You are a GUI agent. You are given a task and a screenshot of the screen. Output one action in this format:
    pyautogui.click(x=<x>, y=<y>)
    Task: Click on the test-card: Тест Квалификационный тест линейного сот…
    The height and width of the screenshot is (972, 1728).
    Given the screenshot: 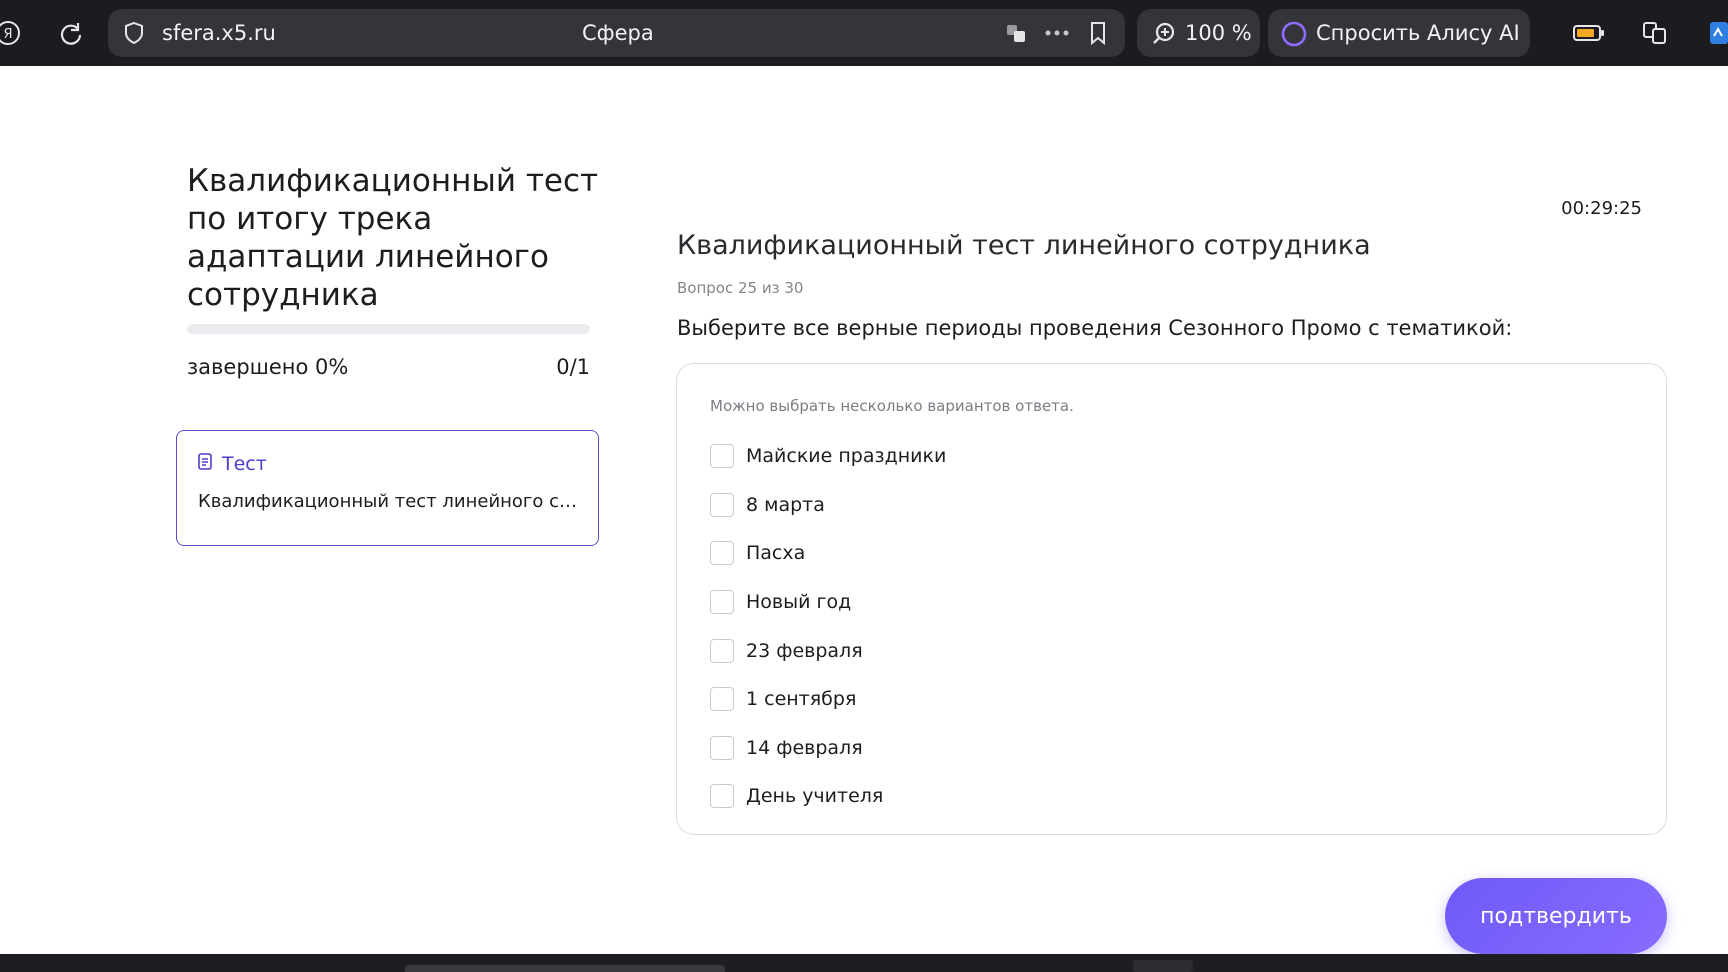 What is the action you would take?
    pyautogui.click(x=387, y=488)
    